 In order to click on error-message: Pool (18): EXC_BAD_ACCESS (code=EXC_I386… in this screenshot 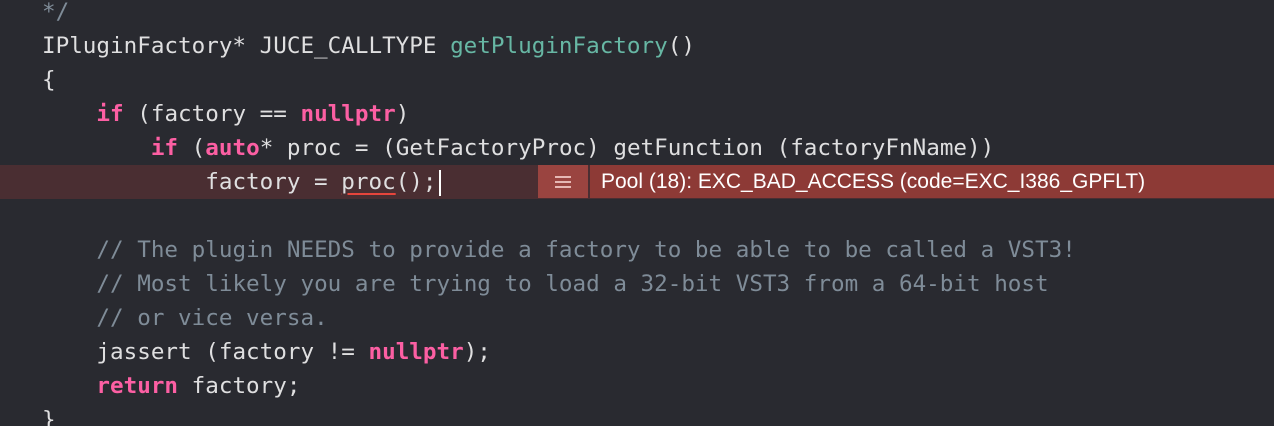, I will do `click(932, 181)`.